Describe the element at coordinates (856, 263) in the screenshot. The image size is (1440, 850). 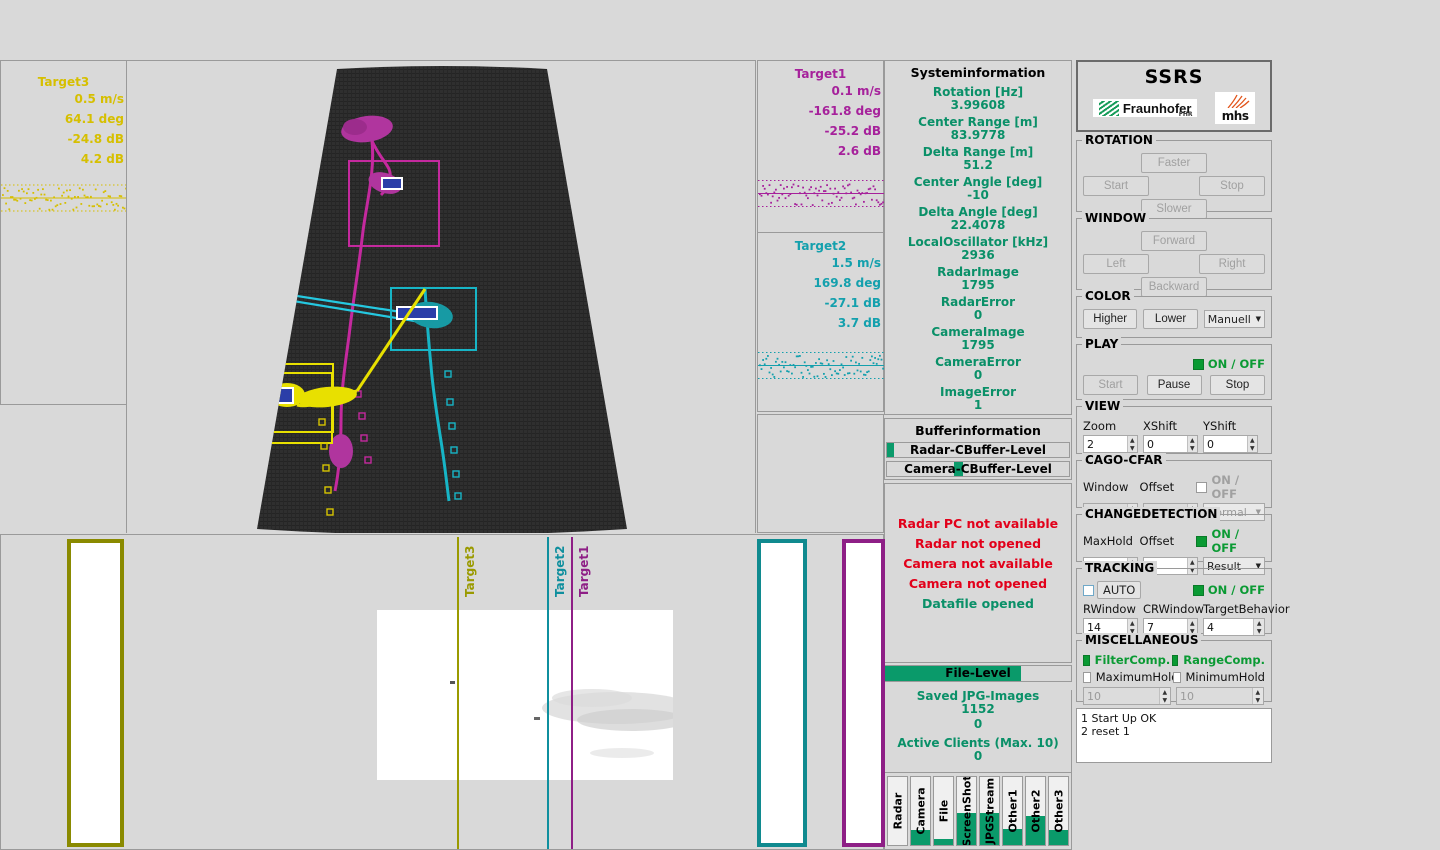
I see `target2-speed: 1.5 m/s` at that location.